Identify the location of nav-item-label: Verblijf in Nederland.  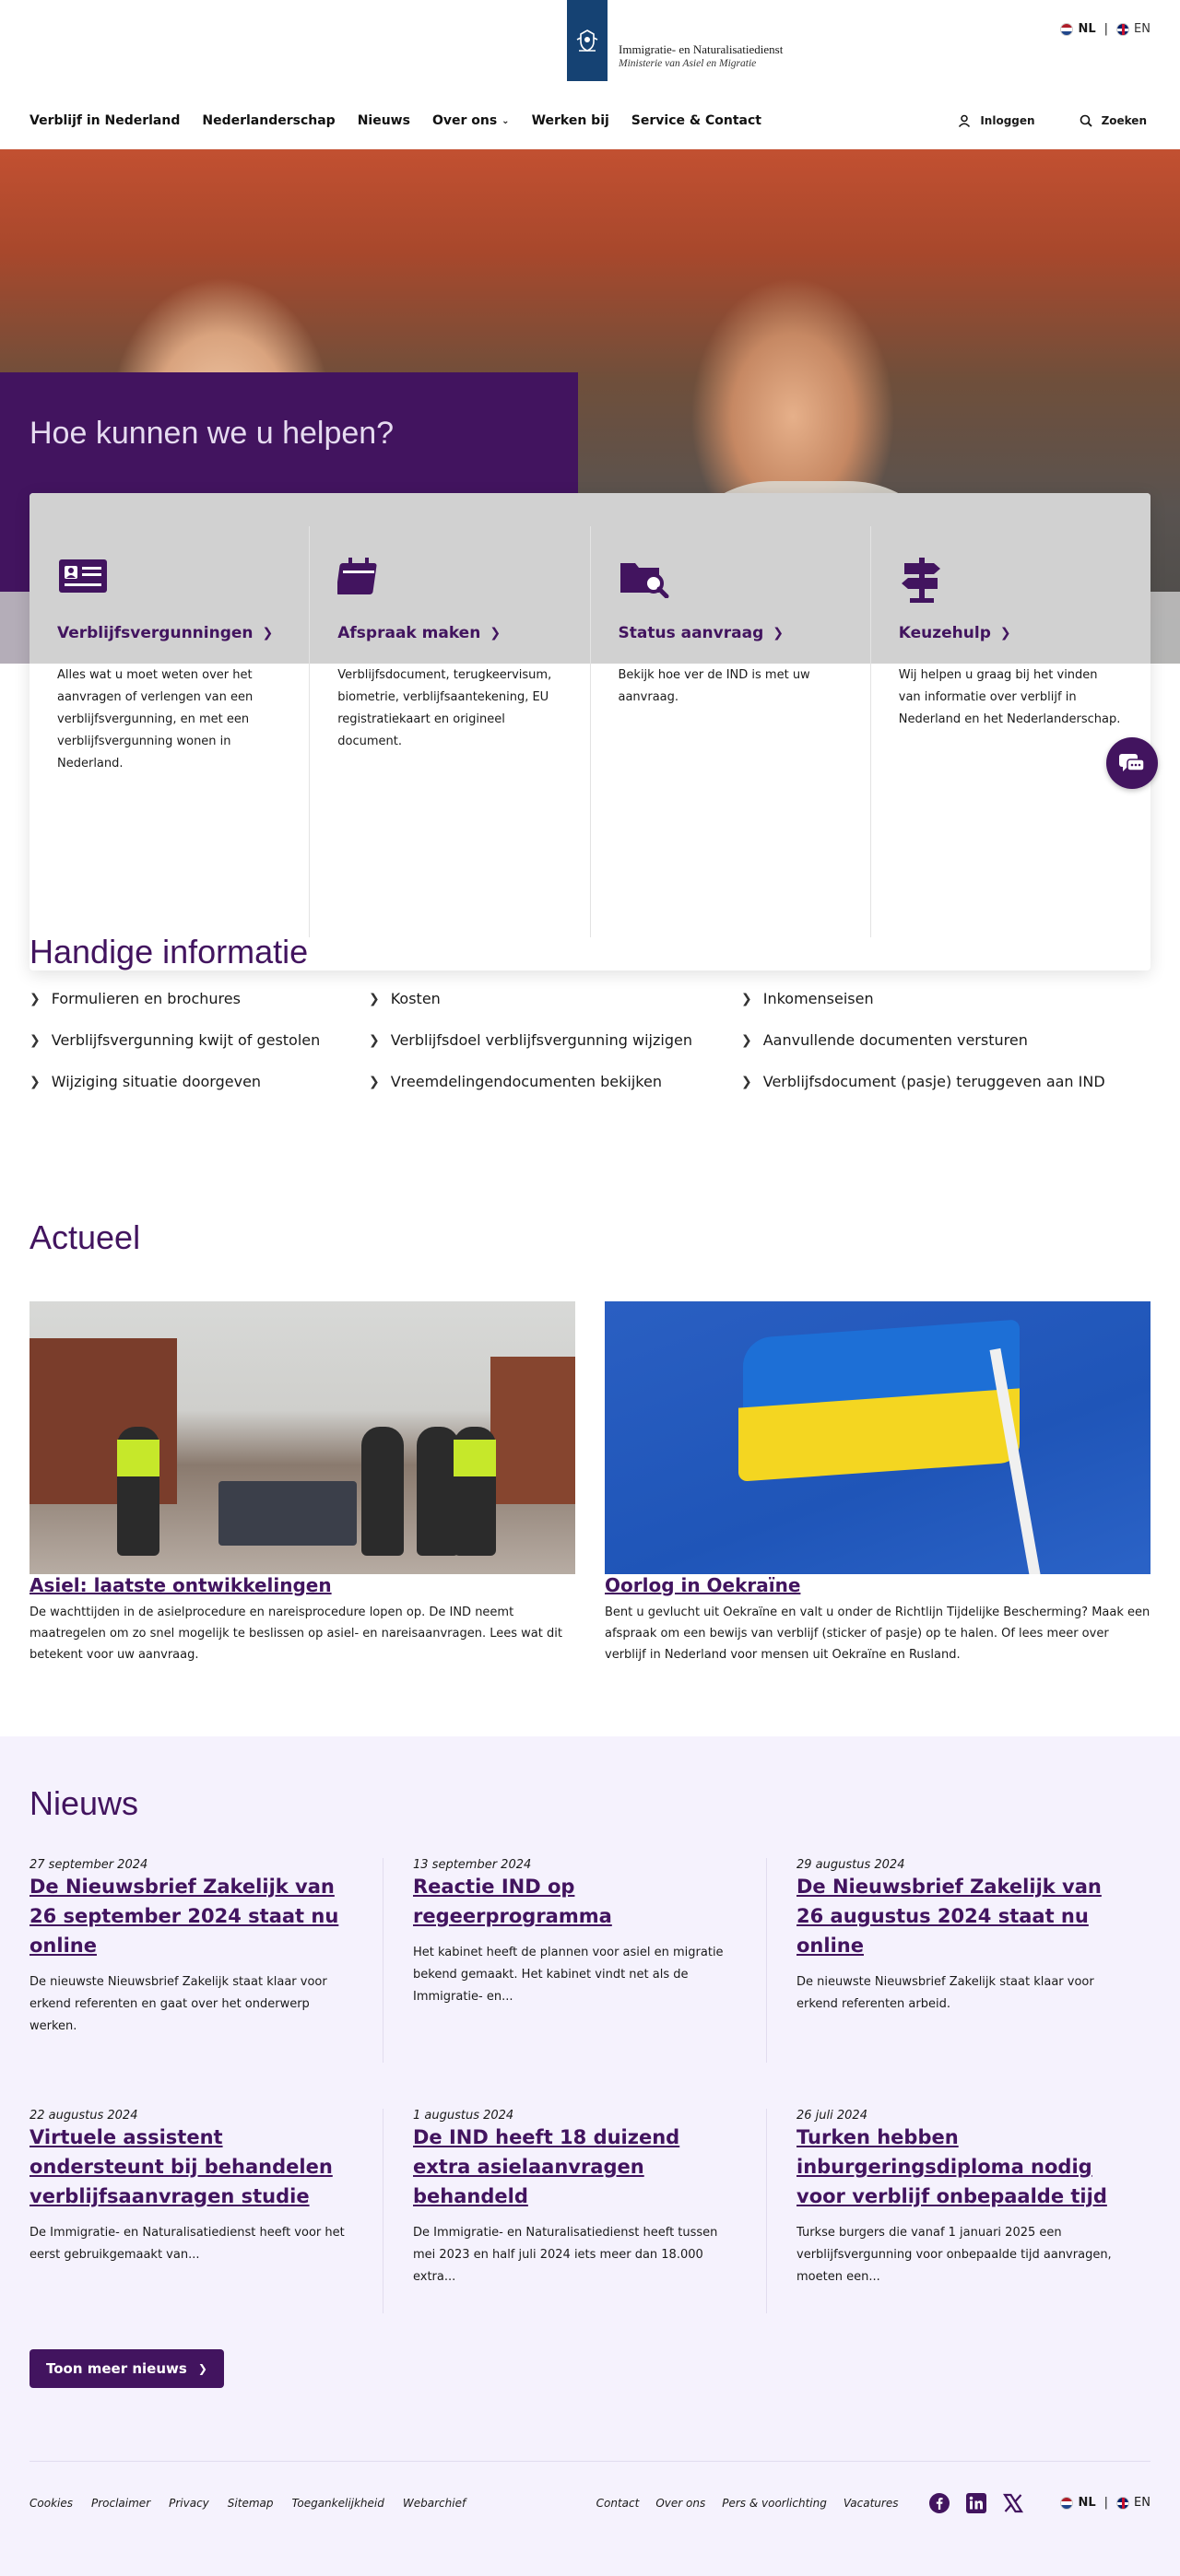
(105, 120).